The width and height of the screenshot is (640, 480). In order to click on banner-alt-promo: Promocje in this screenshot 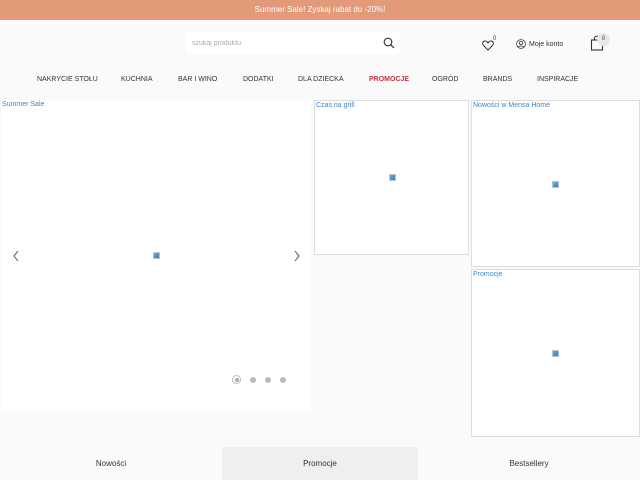, I will do `click(488, 274)`.